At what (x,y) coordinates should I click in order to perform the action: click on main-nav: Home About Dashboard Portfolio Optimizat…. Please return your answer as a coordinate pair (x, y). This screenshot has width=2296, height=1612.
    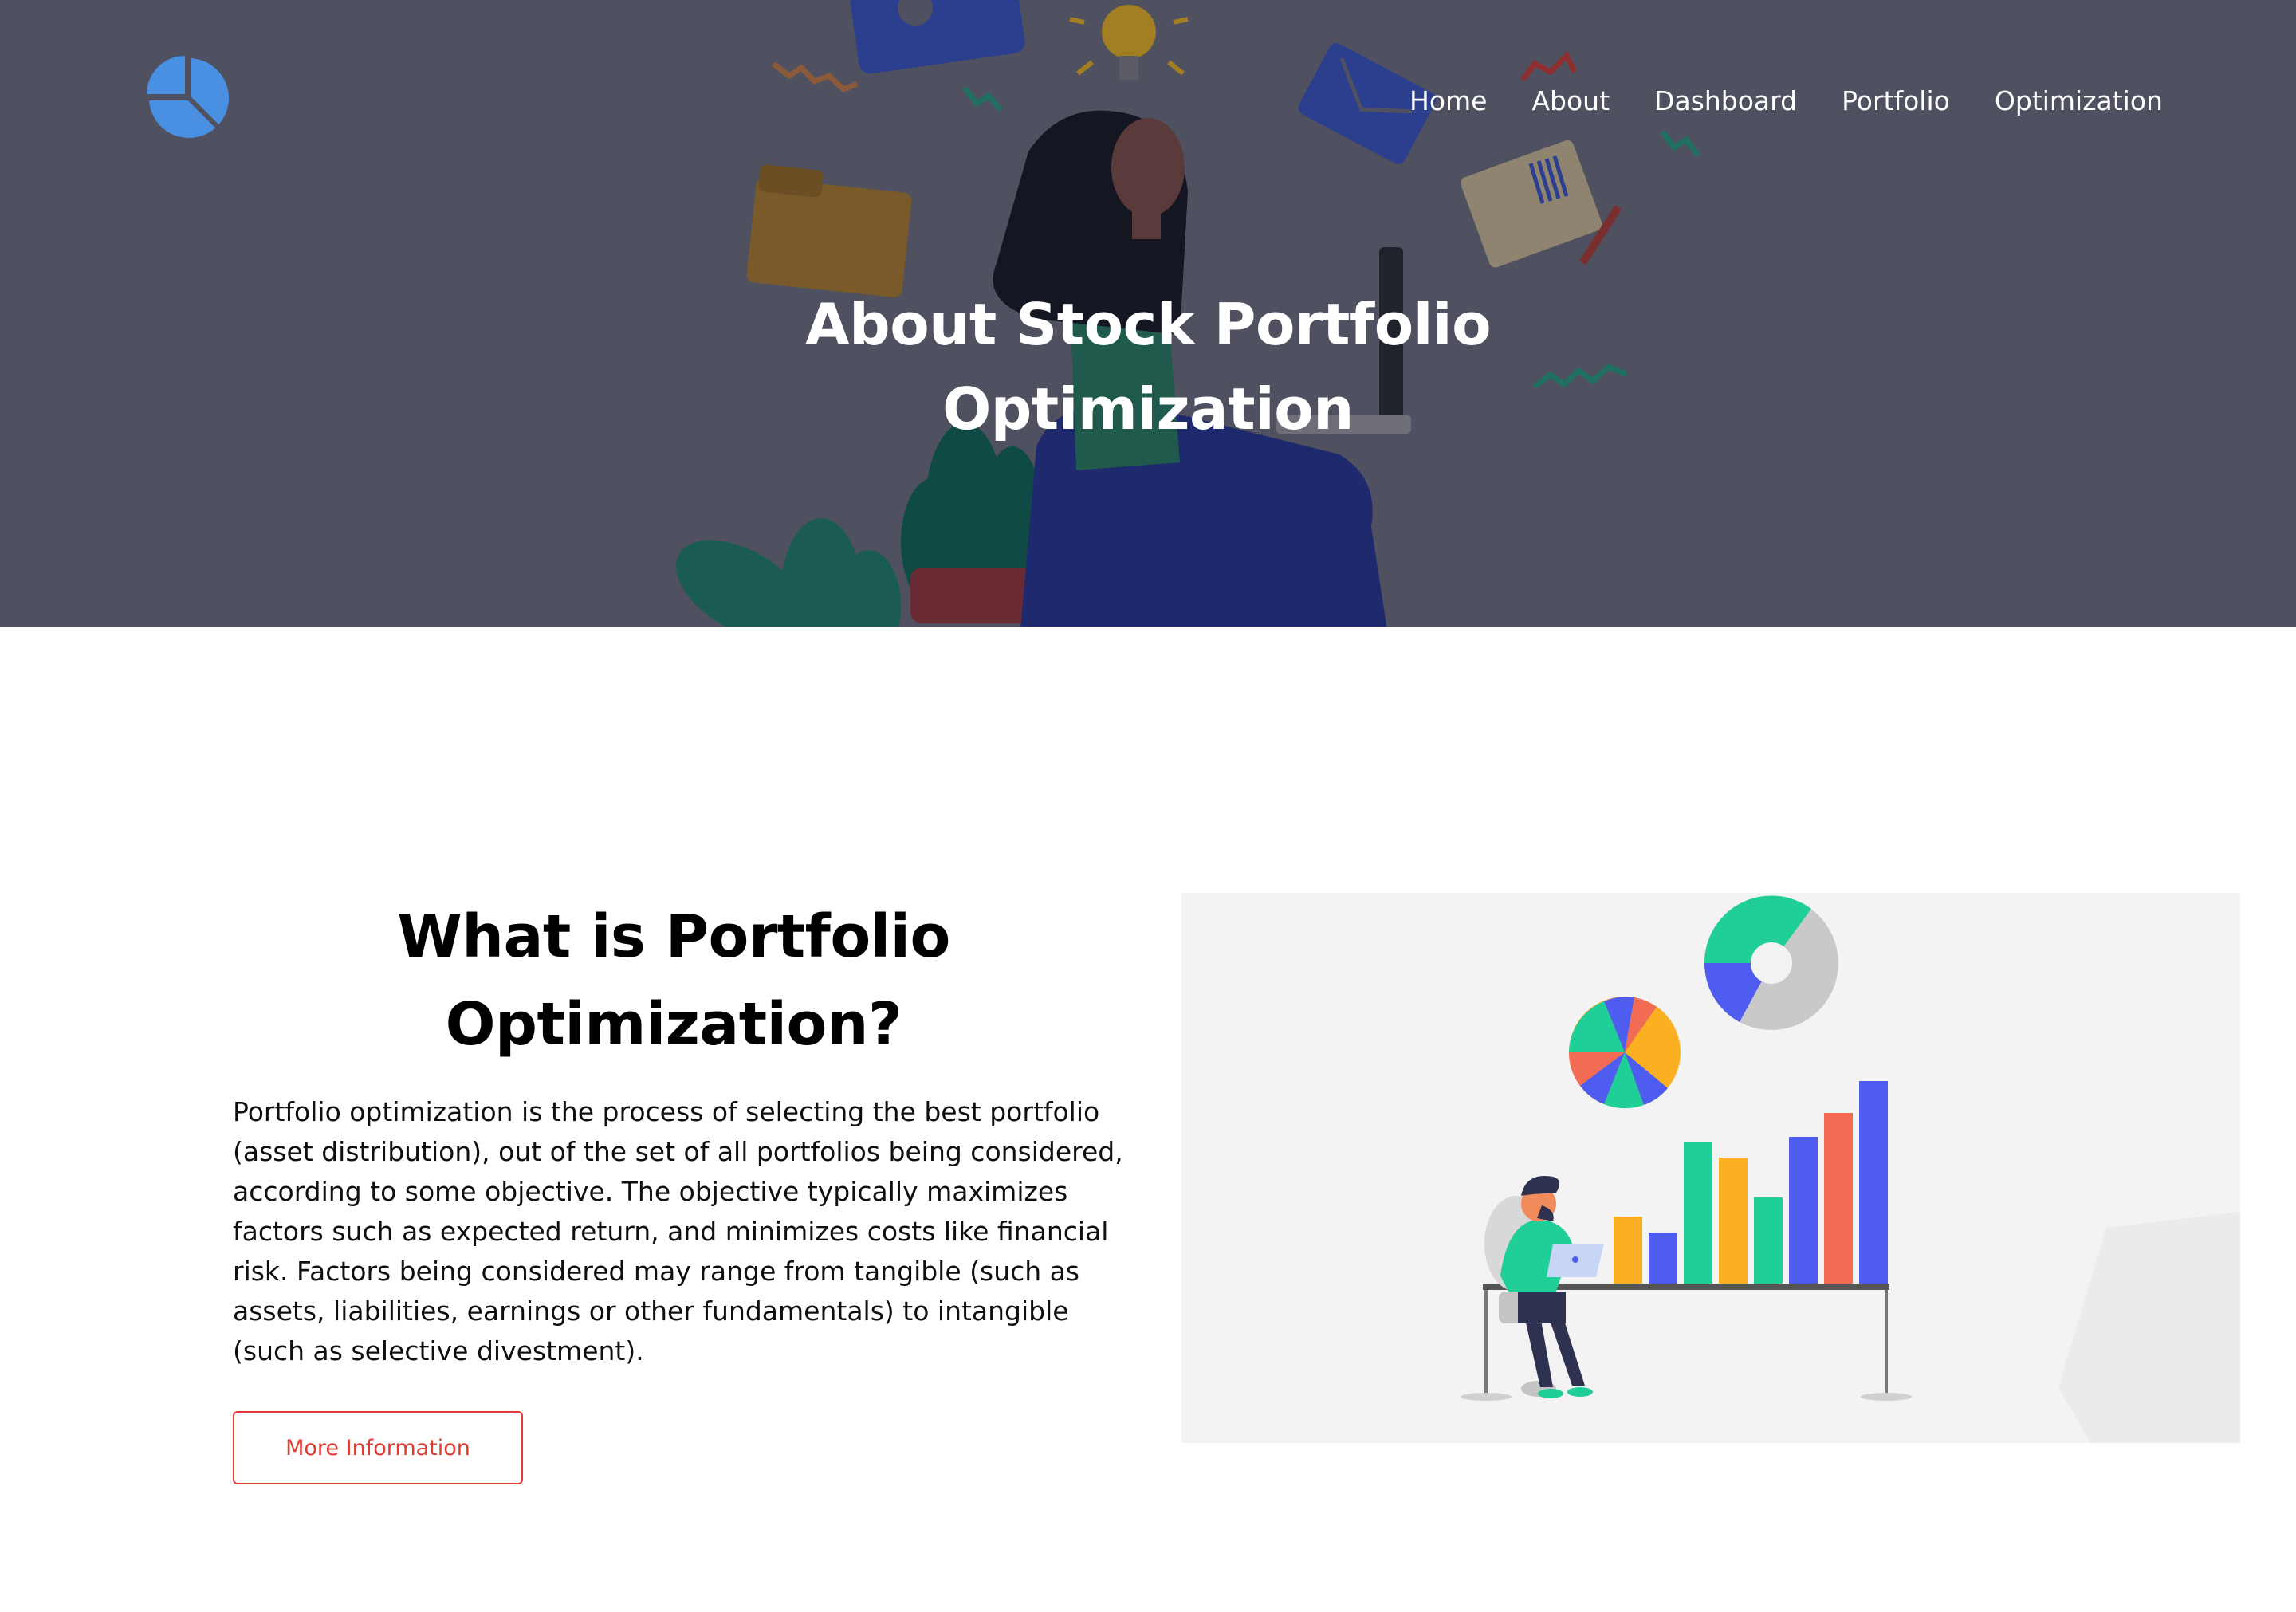
    Looking at the image, I should click on (1775, 102).